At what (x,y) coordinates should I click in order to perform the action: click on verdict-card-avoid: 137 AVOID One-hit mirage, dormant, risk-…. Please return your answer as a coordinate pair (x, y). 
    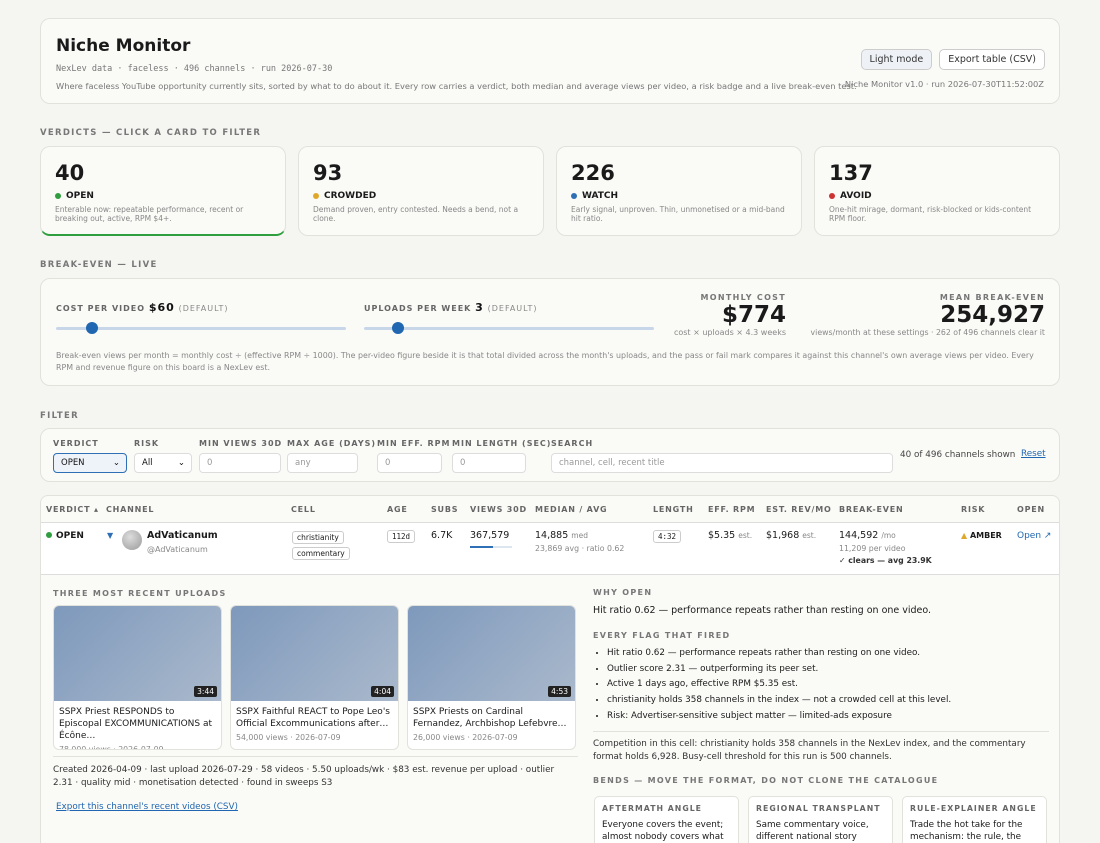
    Looking at the image, I should click on (937, 191).